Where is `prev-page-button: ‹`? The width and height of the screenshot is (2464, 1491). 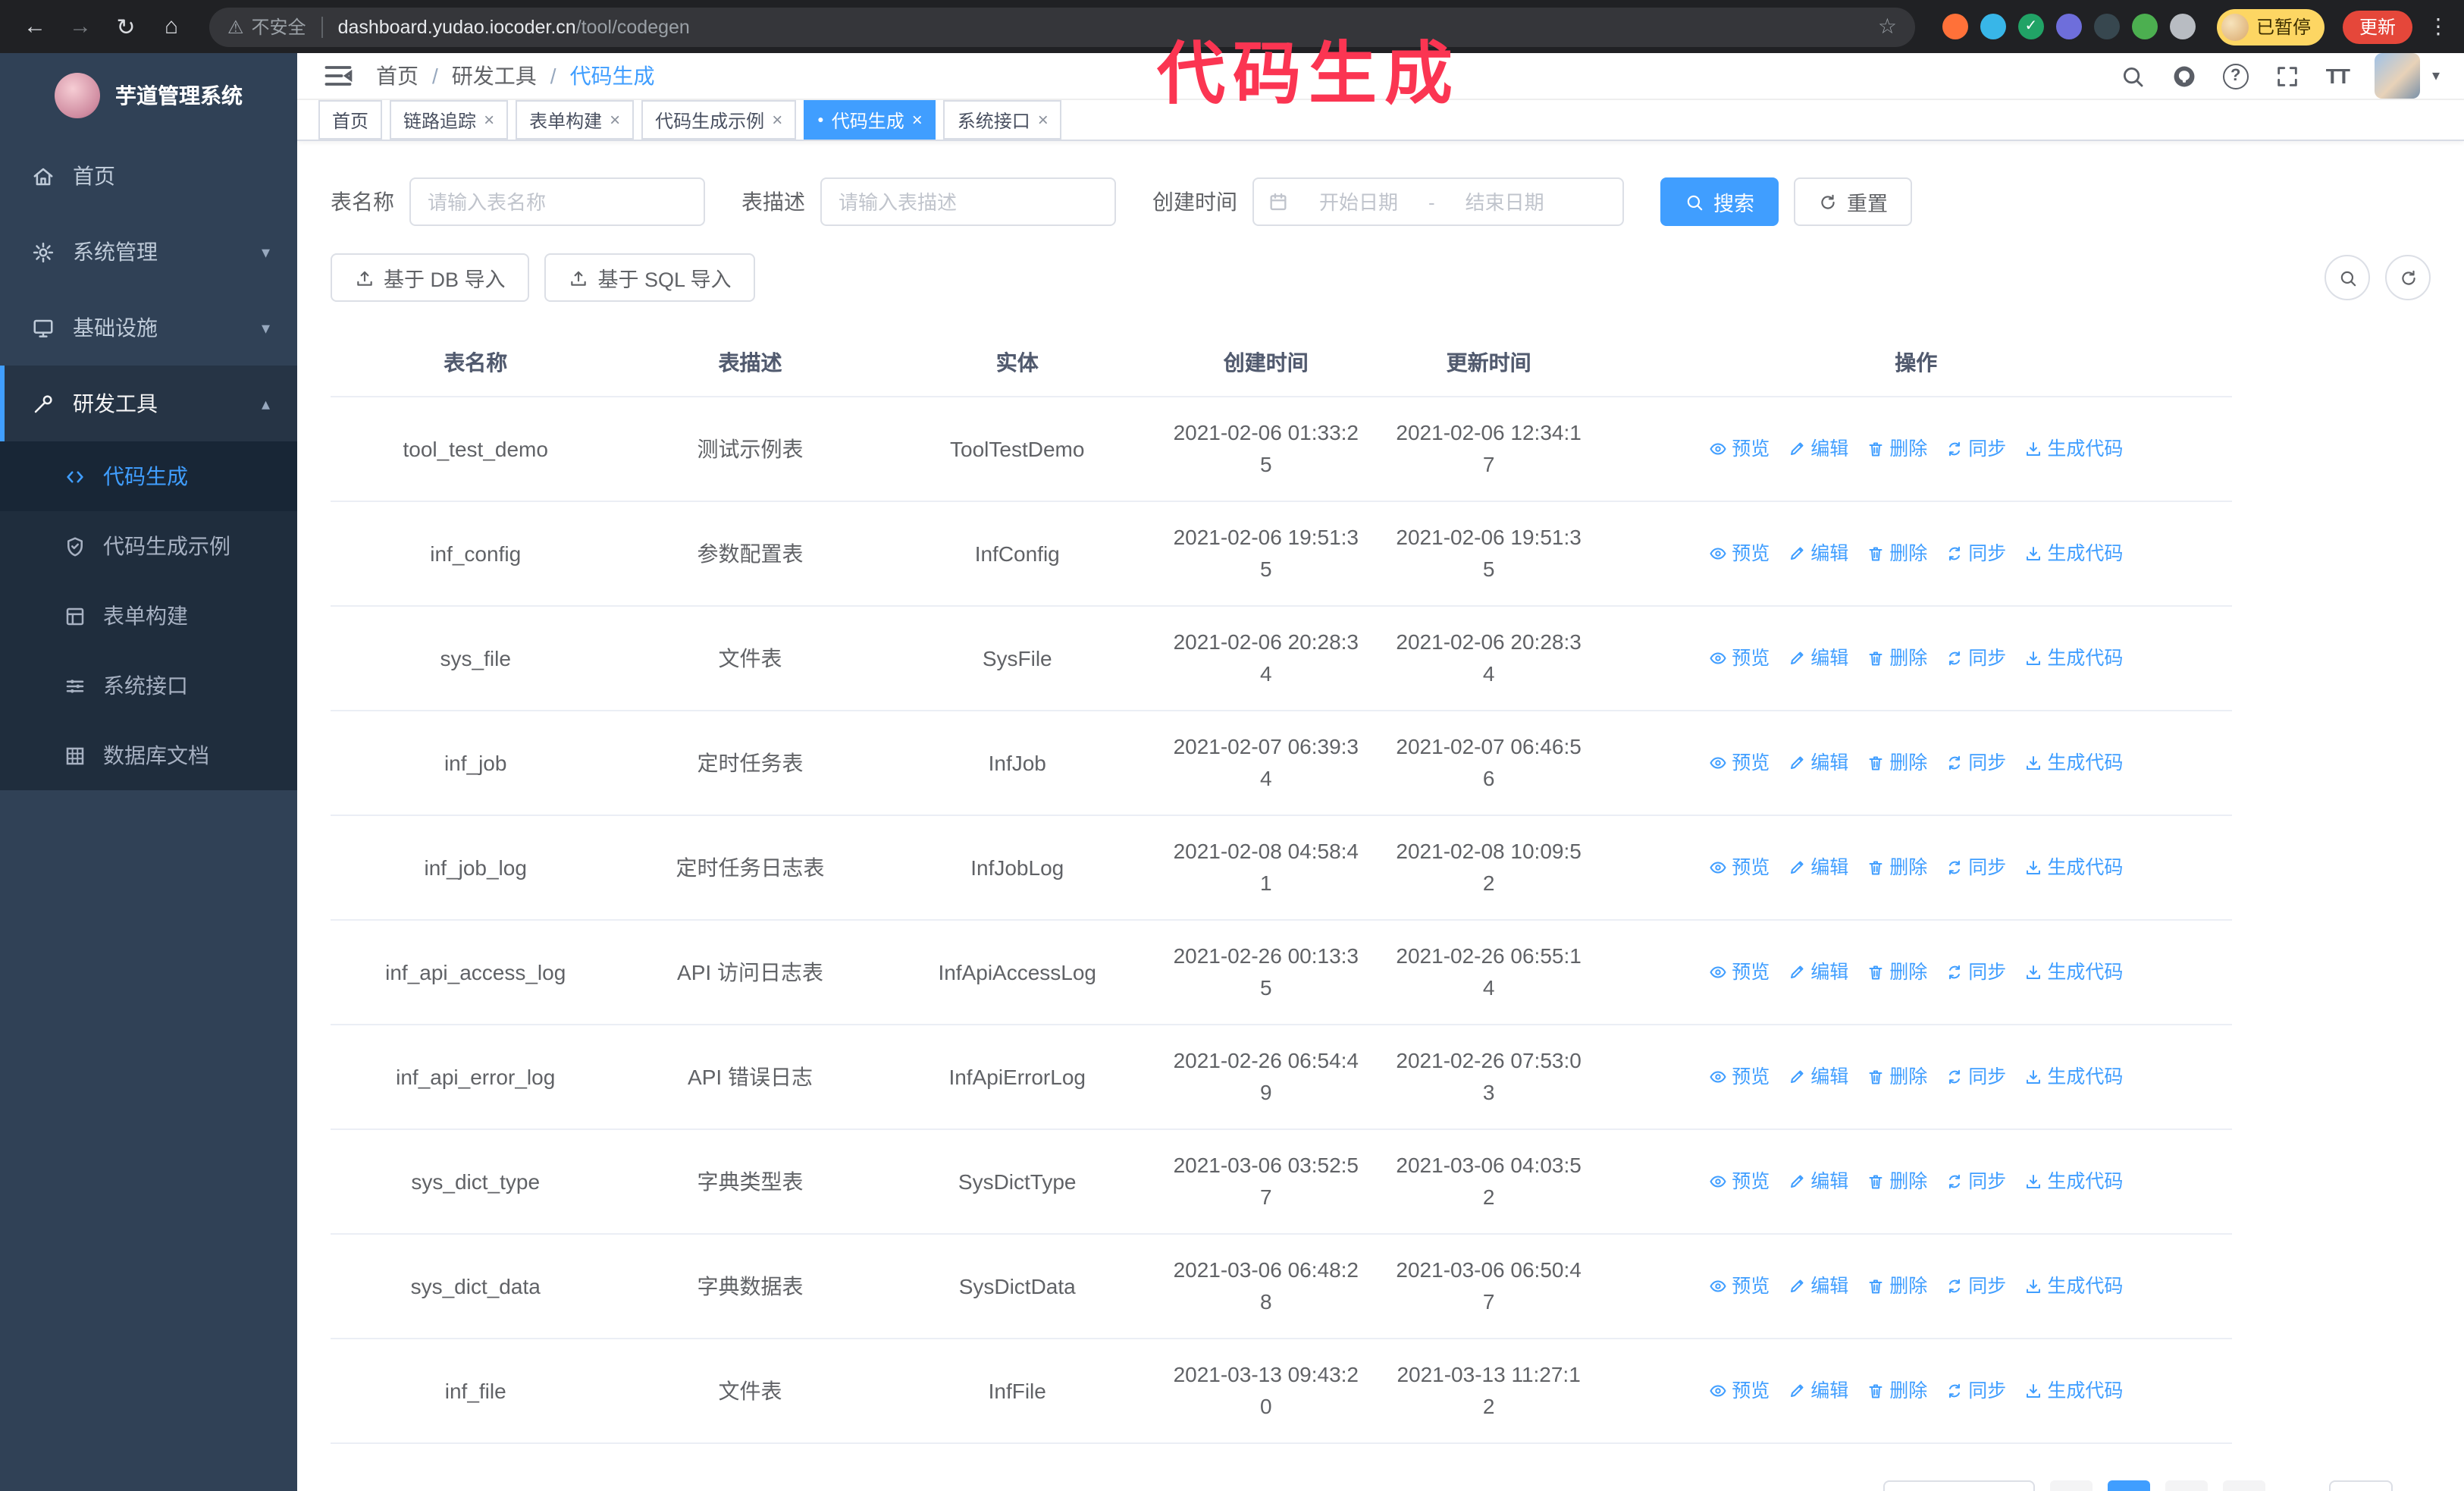 prev-page-button: ‹ is located at coordinates (2071, 1485).